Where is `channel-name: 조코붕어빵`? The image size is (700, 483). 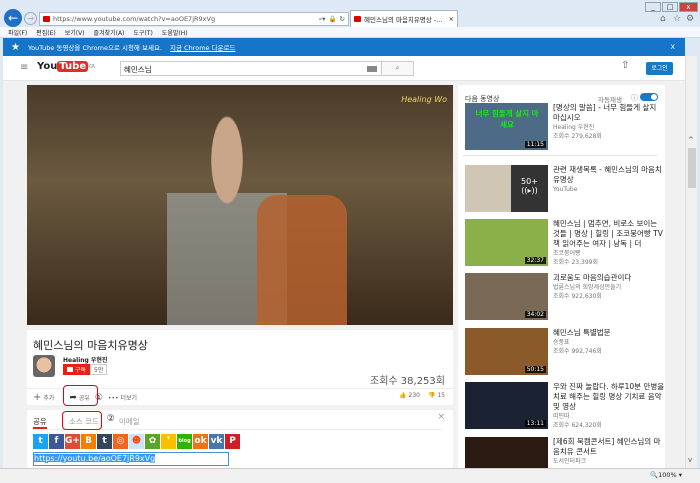
channel-name: 조코붕어빵 is located at coordinates (567, 253).